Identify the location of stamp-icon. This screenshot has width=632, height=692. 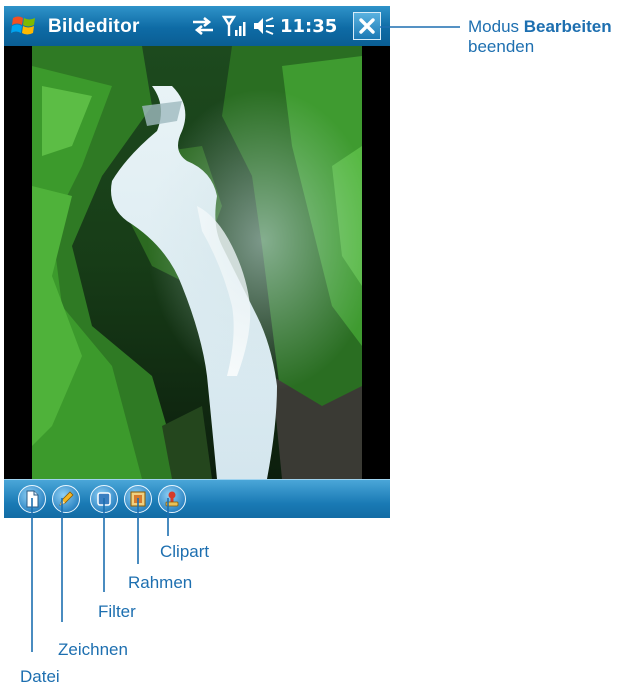
(172, 499).